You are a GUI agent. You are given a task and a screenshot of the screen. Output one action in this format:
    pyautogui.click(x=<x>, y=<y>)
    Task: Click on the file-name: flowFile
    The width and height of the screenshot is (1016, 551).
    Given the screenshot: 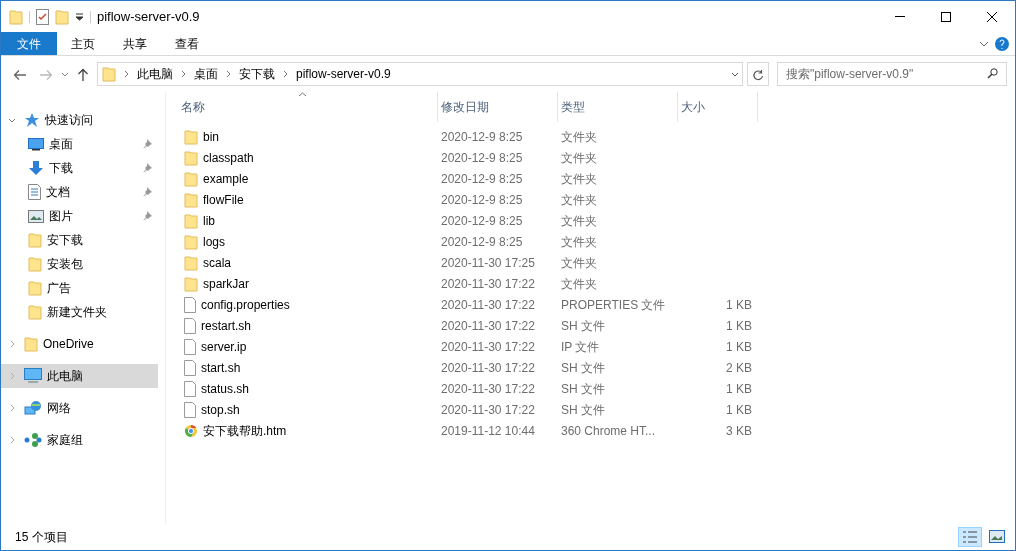 What is the action you would take?
    pyautogui.click(x=223, y=199)
    